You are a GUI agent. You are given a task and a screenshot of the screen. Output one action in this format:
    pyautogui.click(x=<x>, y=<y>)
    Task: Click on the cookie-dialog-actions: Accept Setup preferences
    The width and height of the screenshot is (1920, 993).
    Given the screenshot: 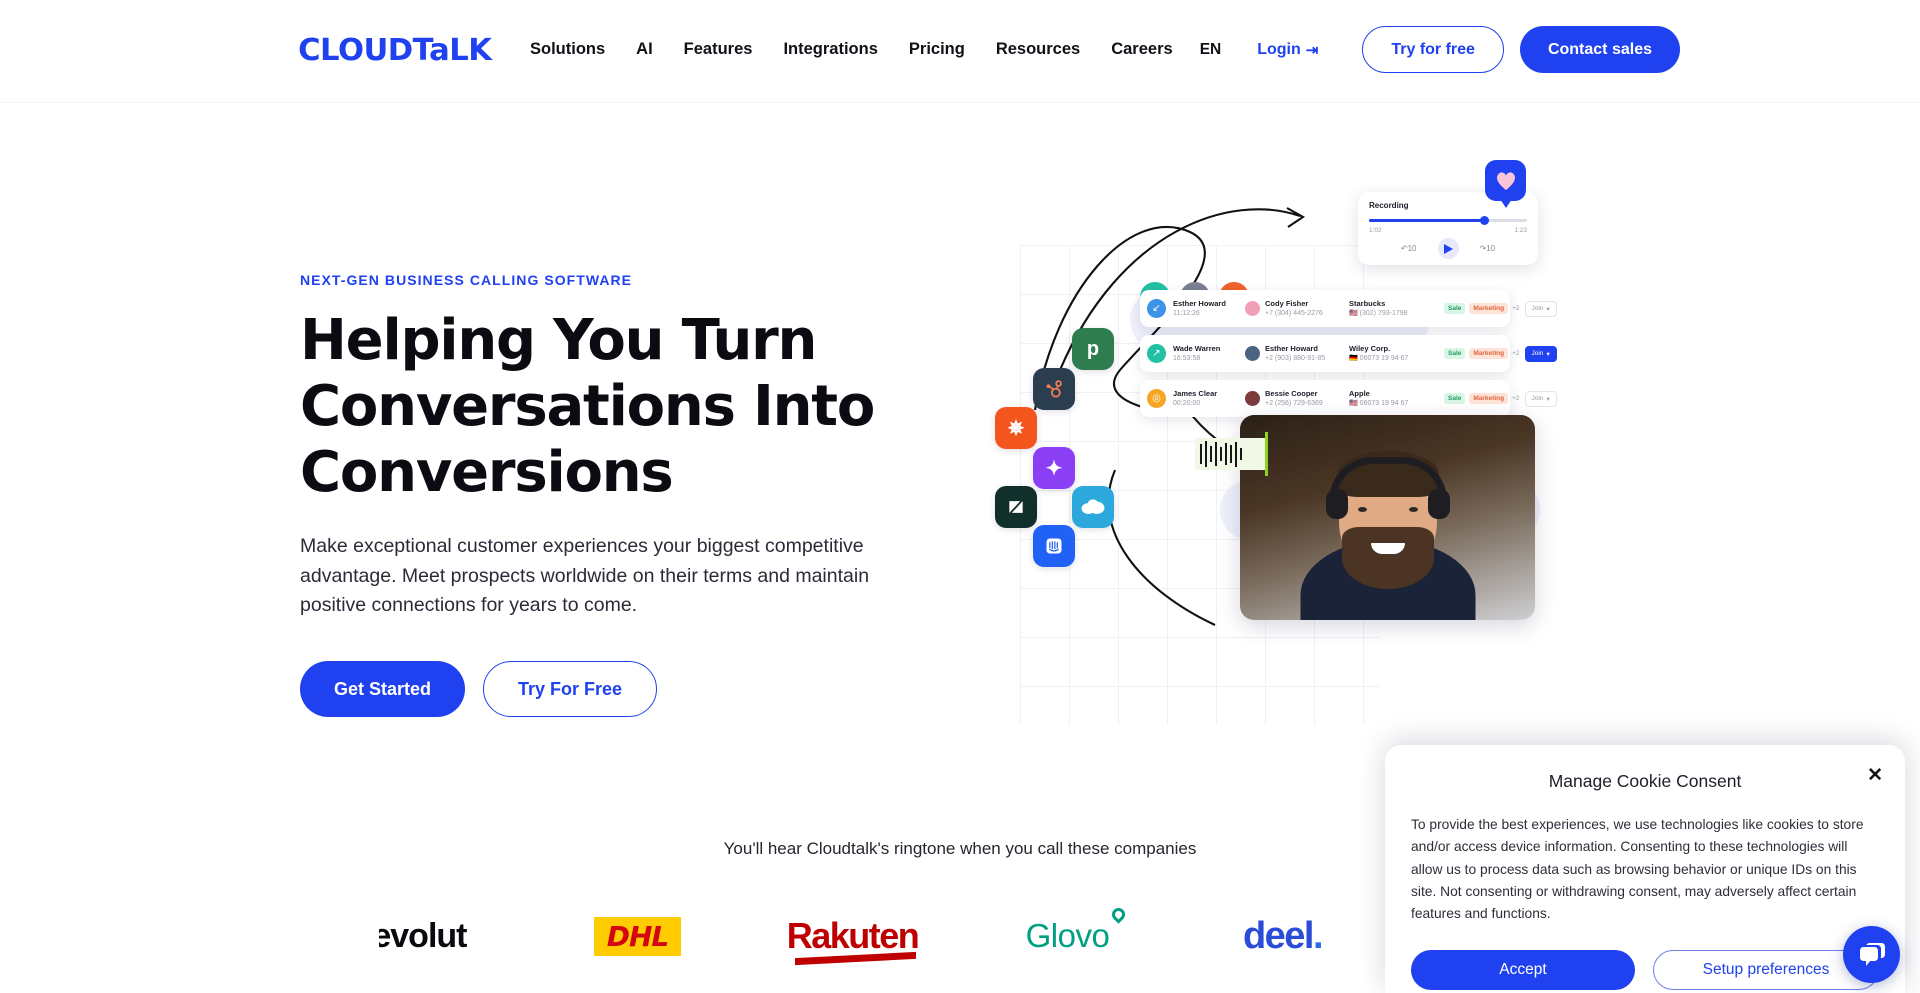 What is the action you would take?
    pyautogui.click(x=1645, y=969)
    